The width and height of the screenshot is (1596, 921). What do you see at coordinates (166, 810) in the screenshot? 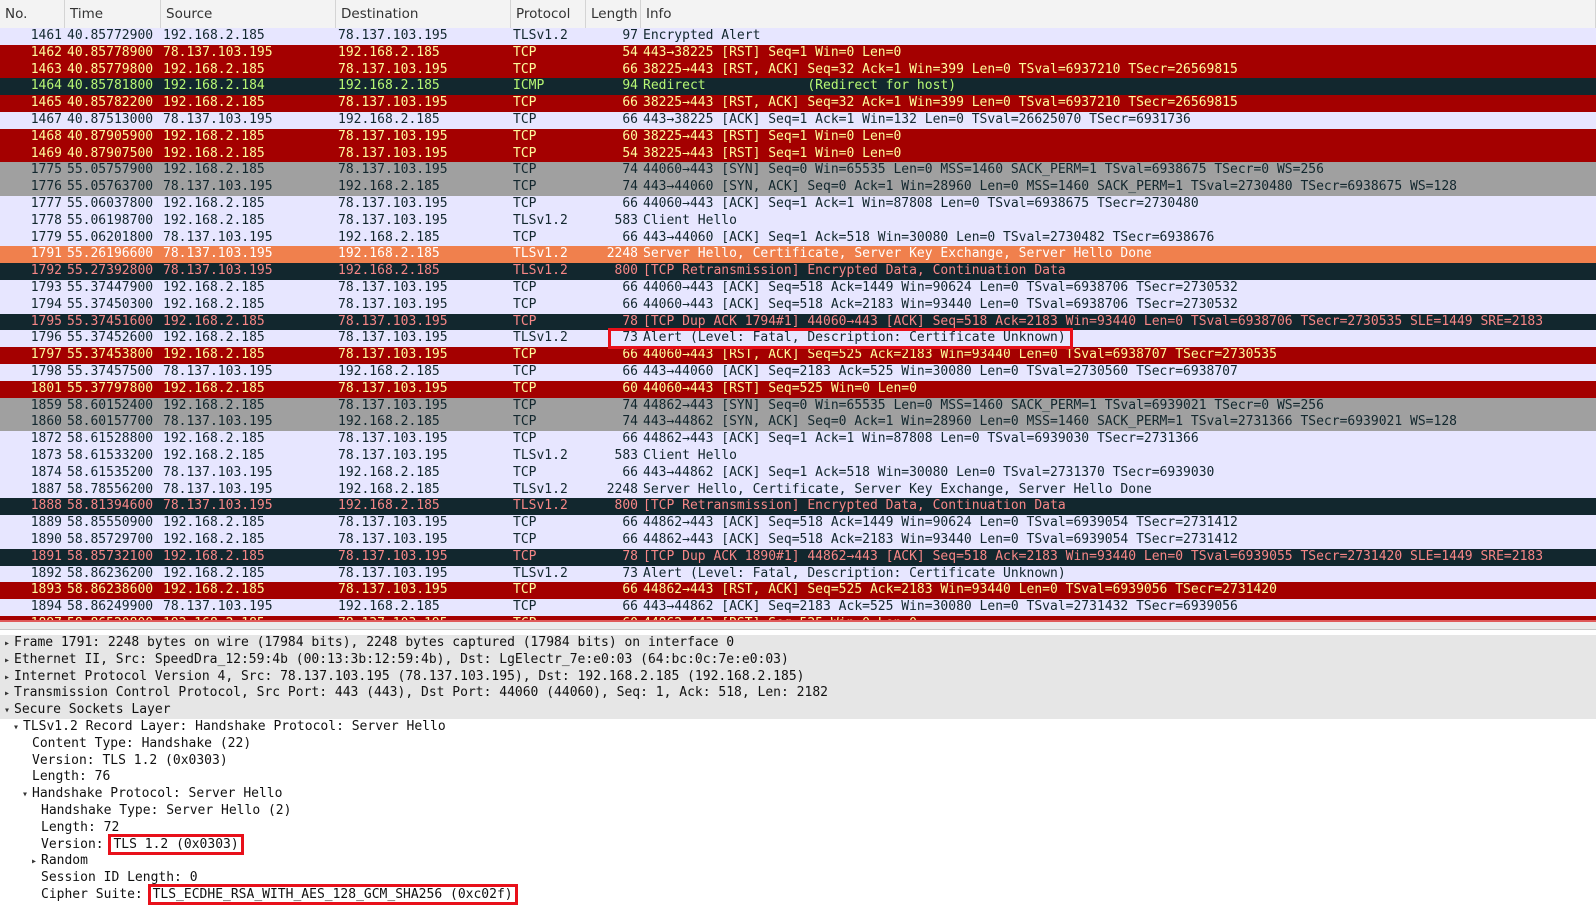
I see `detail-label: Handshake Type: Server Hello (2)` at bounding box center [166, 810].